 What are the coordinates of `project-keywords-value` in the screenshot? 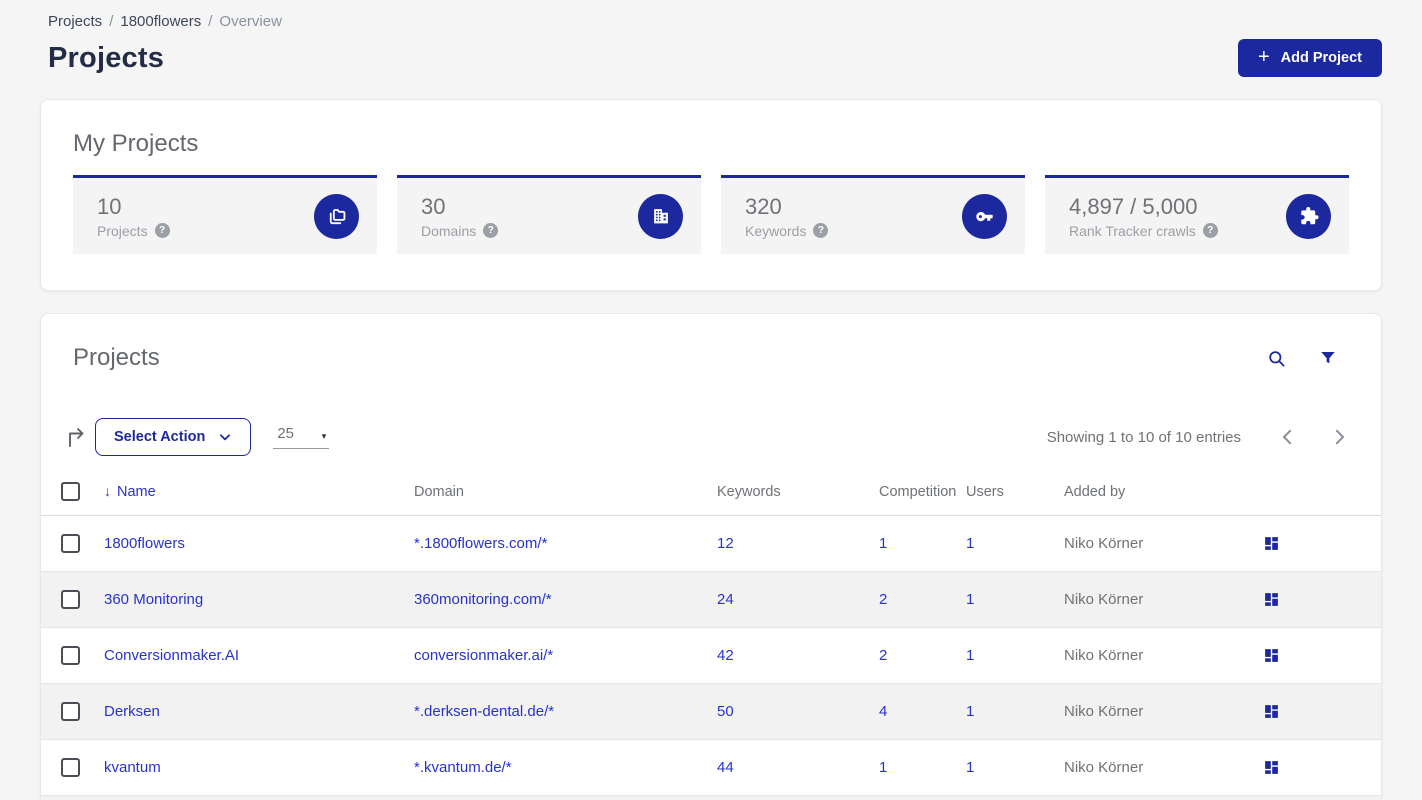 It's located at (798, 797).